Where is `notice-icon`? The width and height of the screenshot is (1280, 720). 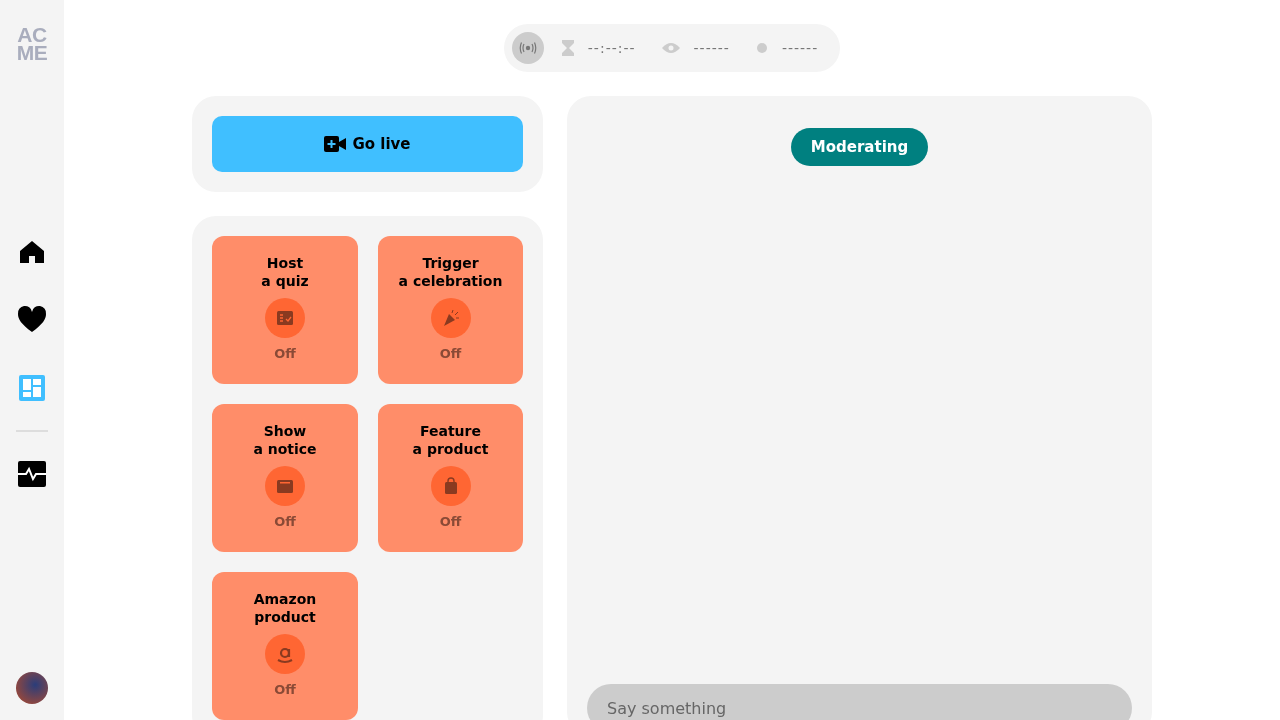
notice-icon is located at coordinates (285, 486).